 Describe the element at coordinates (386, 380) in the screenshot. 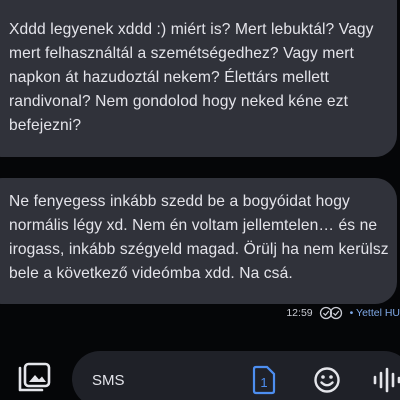

I see `voice-wave-icon` at that location.